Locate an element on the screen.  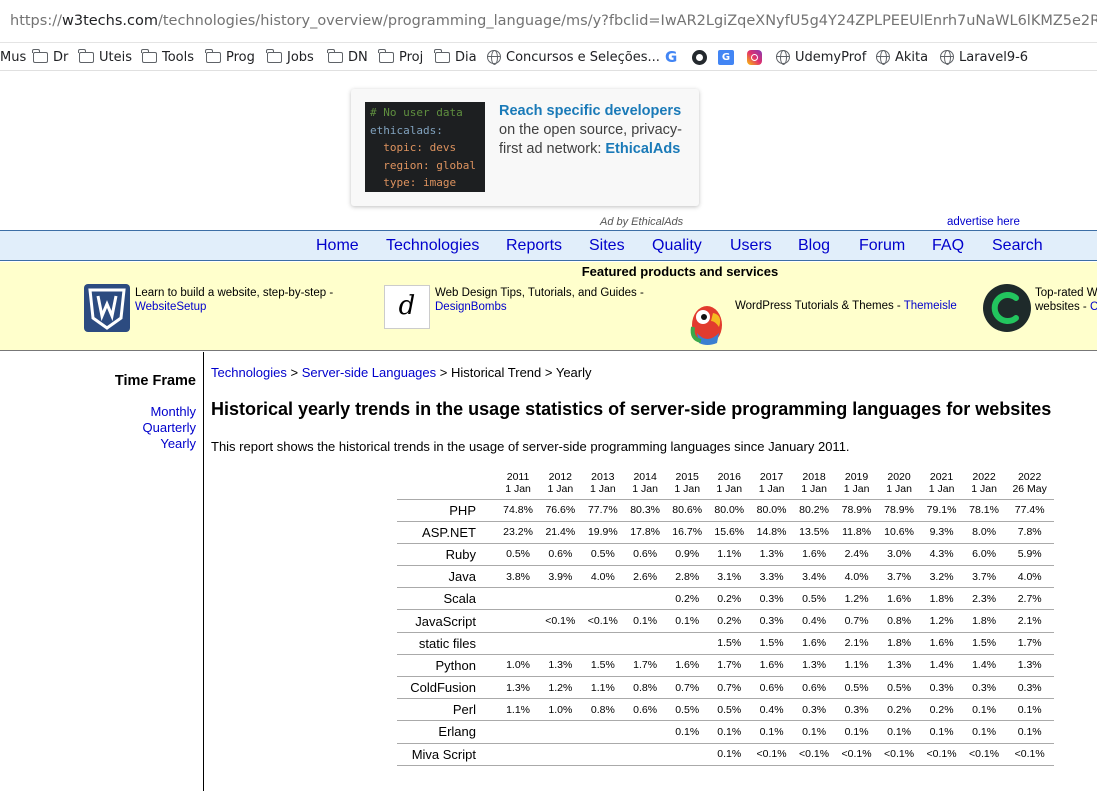
nav-faq: FAQ is located at coordinates (948, 246).